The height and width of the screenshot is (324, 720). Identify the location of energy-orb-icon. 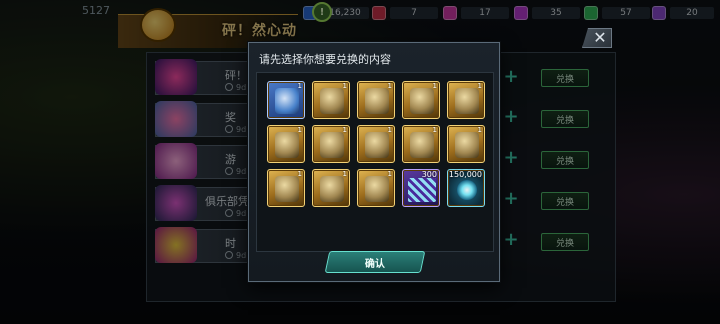
(467, 190).